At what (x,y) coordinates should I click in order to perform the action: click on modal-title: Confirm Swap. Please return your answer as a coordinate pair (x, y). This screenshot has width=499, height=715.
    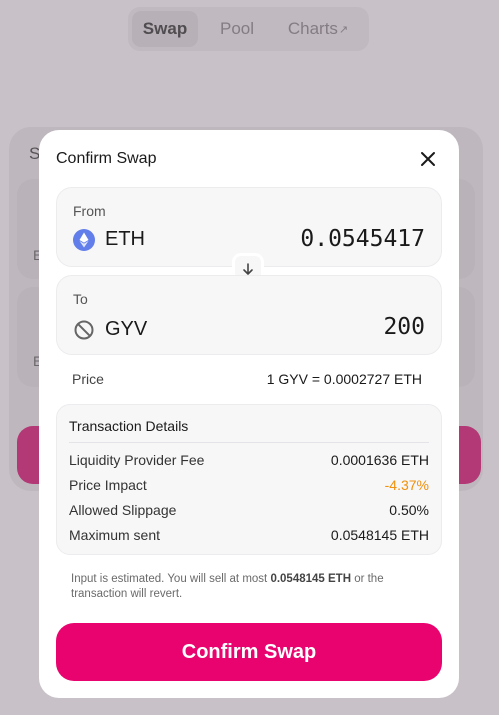
    Looking at the image, I should click on (106, 158).